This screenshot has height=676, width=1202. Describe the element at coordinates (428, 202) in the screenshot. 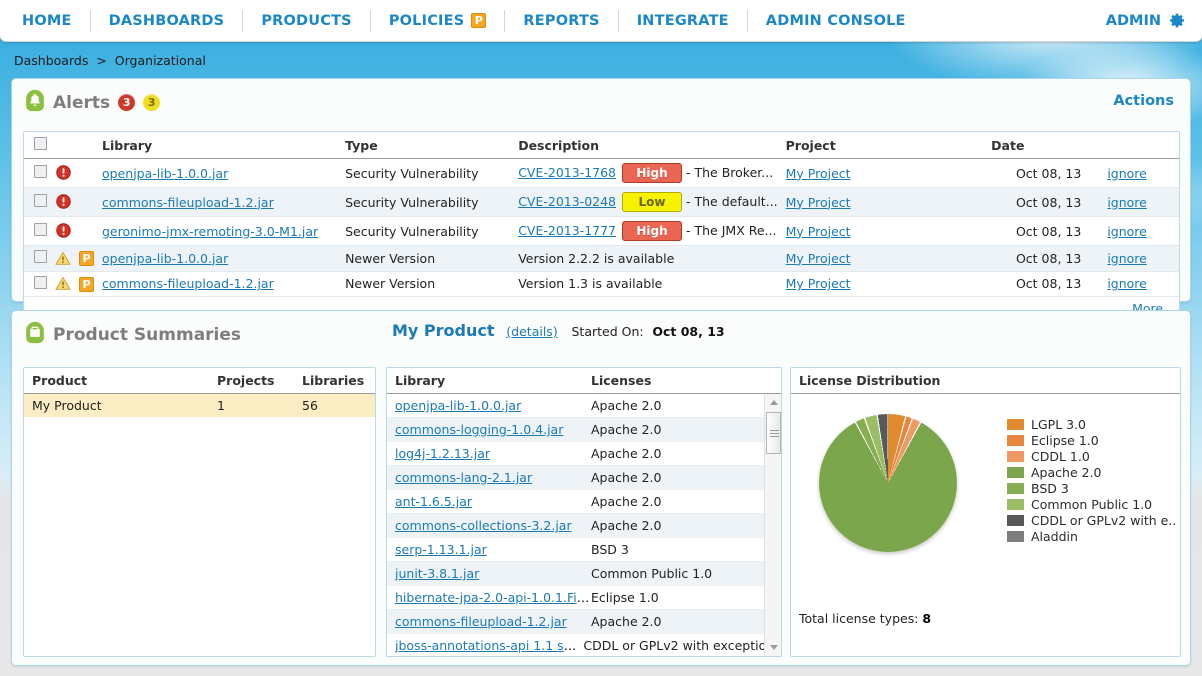

I see `alert-type: Security Vulnerability` at that location.